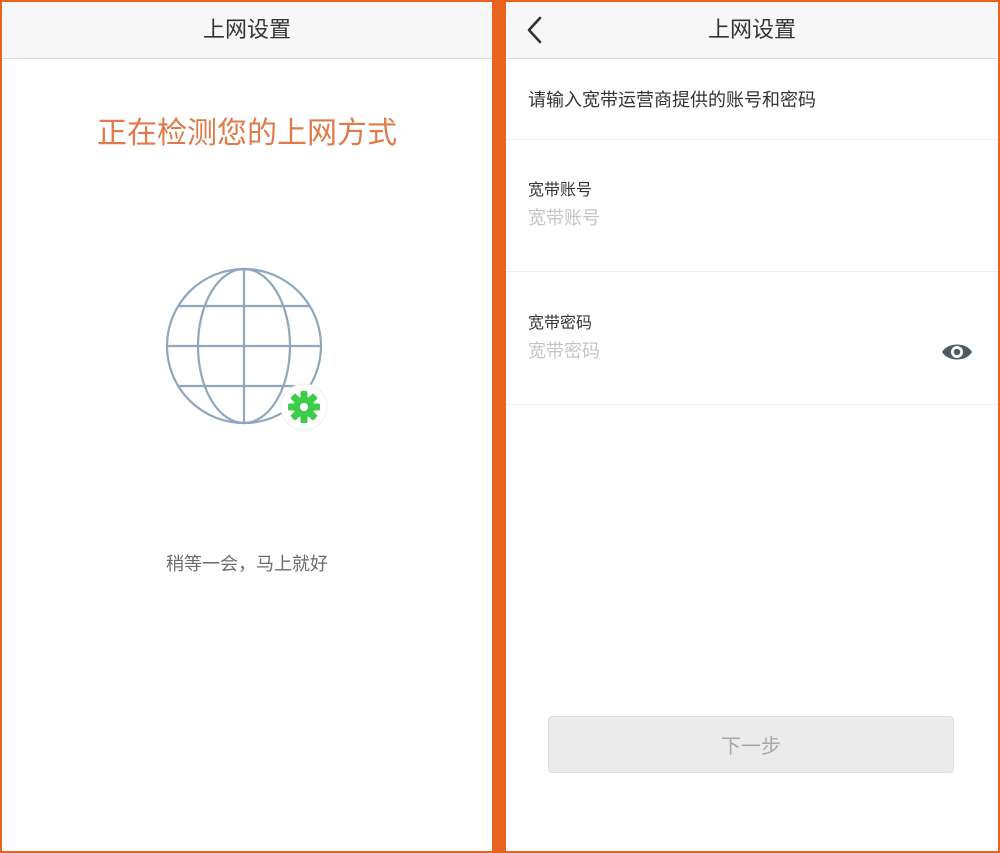  Describe the element at coordinates (751, 744) in the screenshot. I see `next-step-button: 下一步` at that location.